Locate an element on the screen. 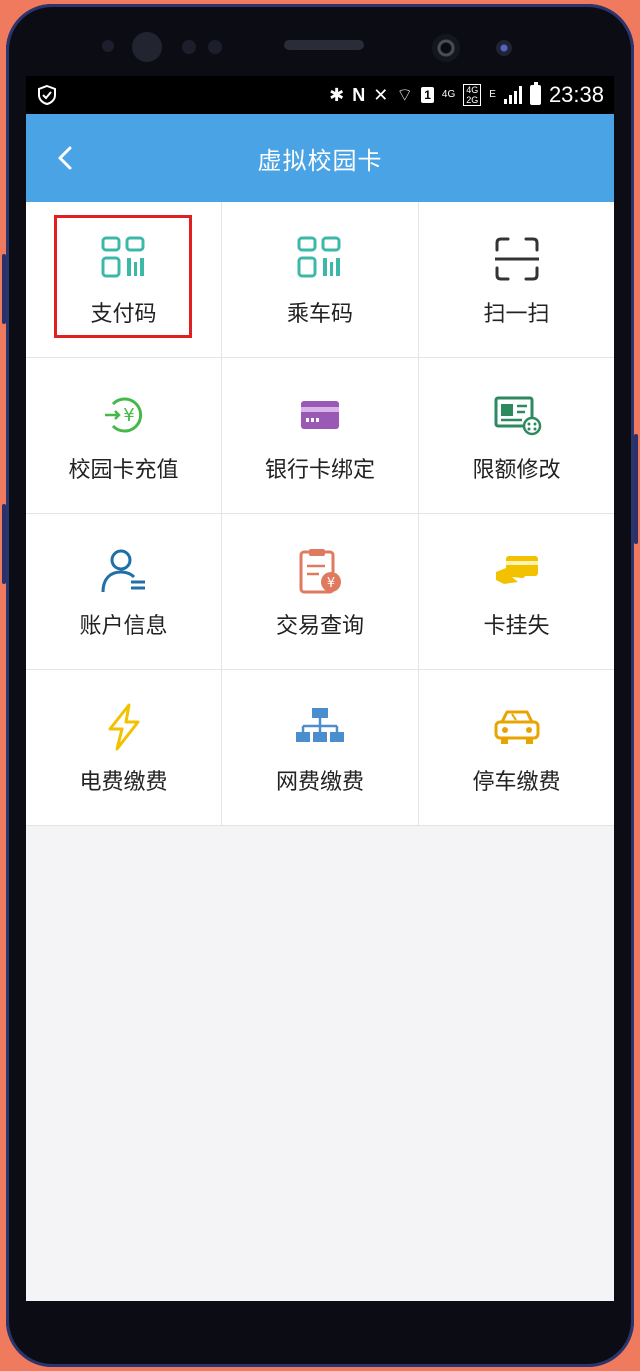 This screenshot has height=1371, width=640. grid-item-card-recharge: ¥ 校园卡充值 is located at coordinates (124, 436).